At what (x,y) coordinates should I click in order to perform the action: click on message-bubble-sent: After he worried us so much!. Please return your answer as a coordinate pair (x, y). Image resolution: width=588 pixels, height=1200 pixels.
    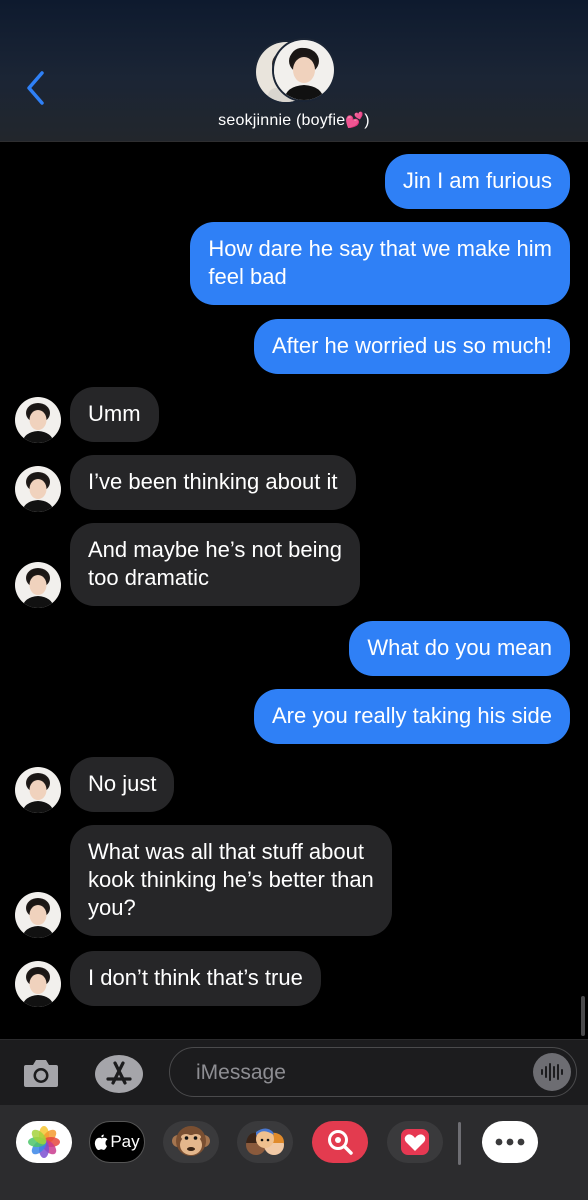
    Looking at the image, I should click on (411, 346).